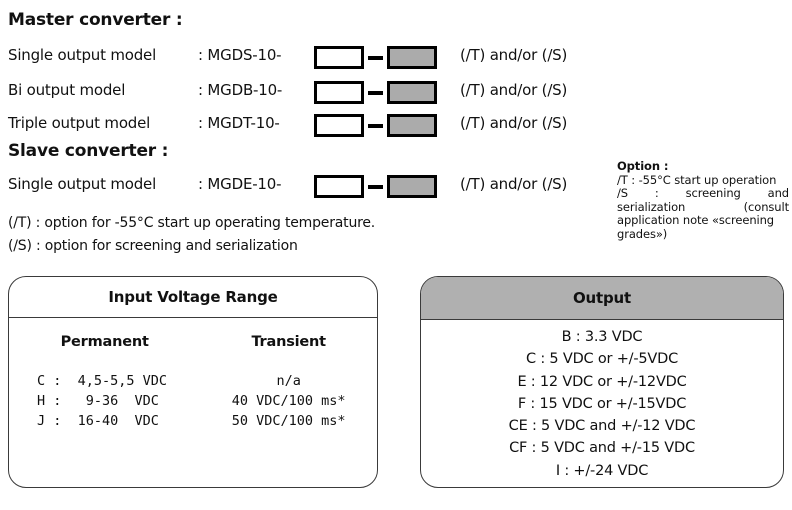 This screenshot has width=792, height=510. Describe the element at coordinates (514, 123) in the screenshot. I see `master-row-2-option: (/T) and/or (/S)` at that location.